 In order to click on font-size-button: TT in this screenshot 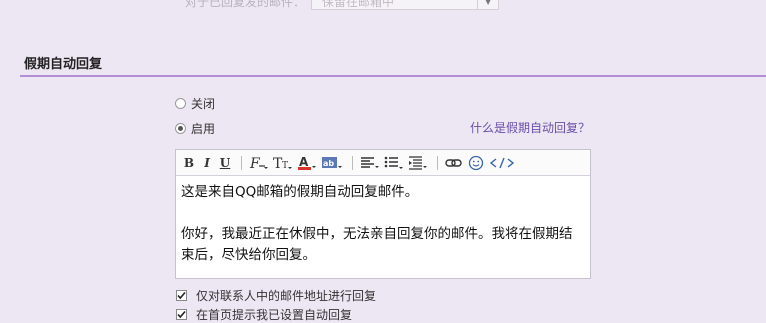, I will do `click(283, 163)`.